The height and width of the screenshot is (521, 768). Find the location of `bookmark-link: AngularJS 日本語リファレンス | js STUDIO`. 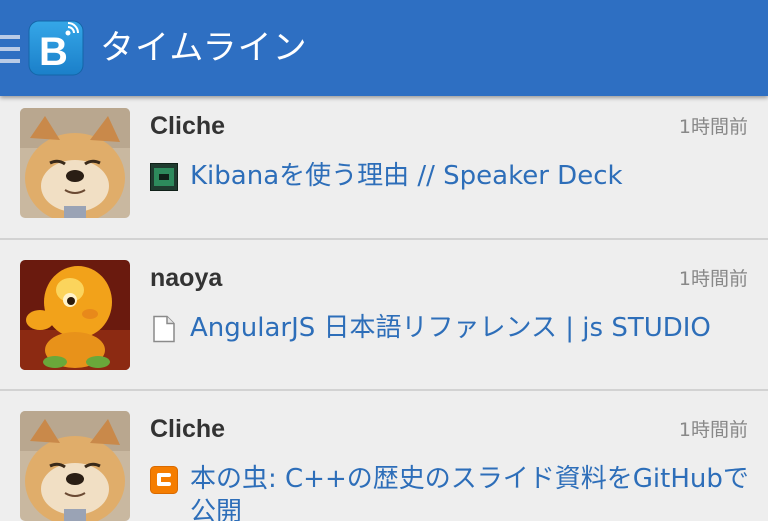

bookmark-link: AngularJS 日本語リファレンス | js STUDIO is located at coordinates (450, 328).